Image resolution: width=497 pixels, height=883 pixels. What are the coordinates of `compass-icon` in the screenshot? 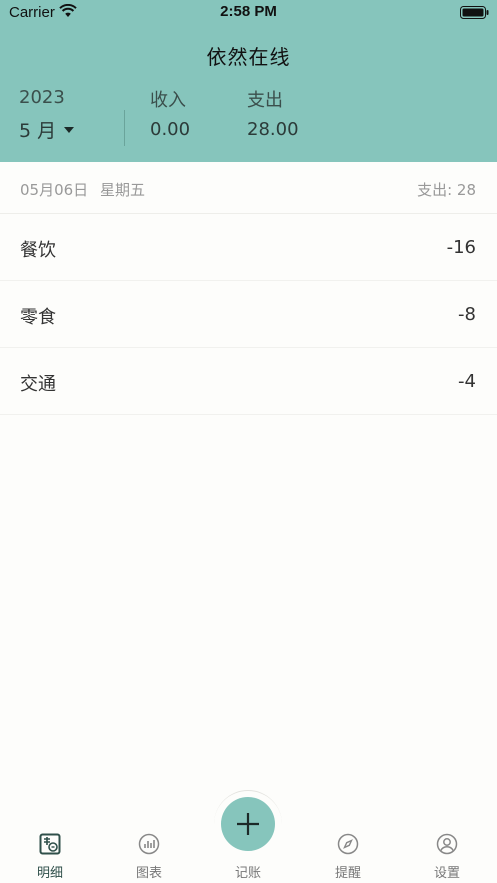 It's located at (348, 844).